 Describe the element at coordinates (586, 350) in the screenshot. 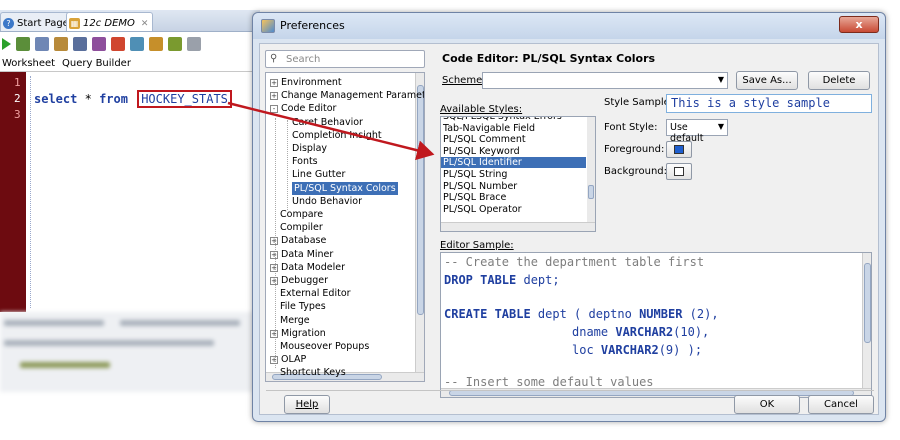

I see `sample-identifier: loc` at that location.